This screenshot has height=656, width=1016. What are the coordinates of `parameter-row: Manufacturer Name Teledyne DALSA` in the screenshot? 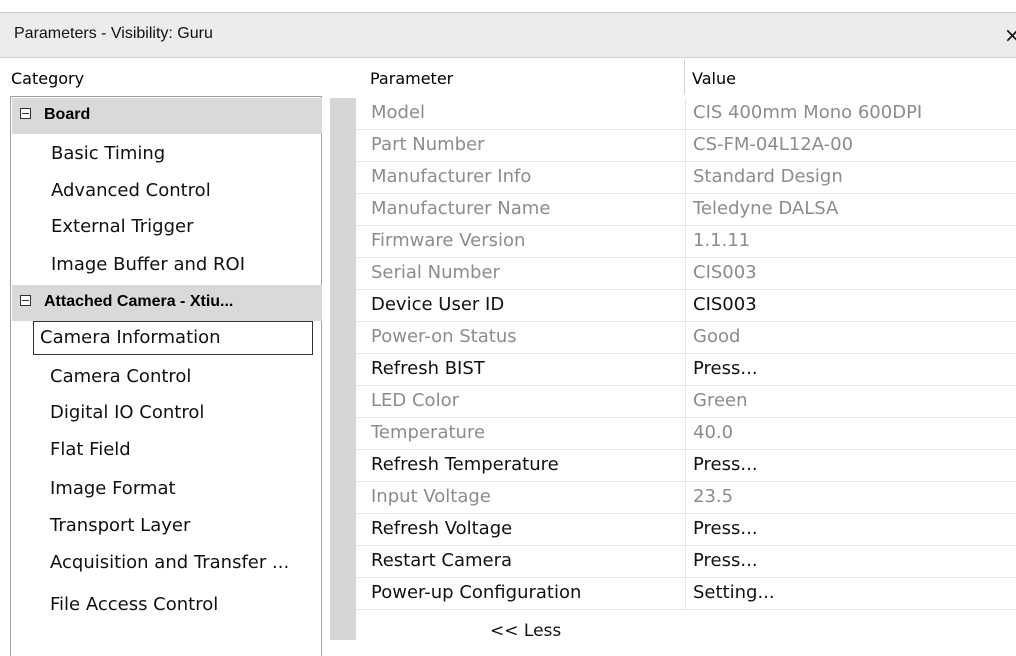 It's located at (686, 210).